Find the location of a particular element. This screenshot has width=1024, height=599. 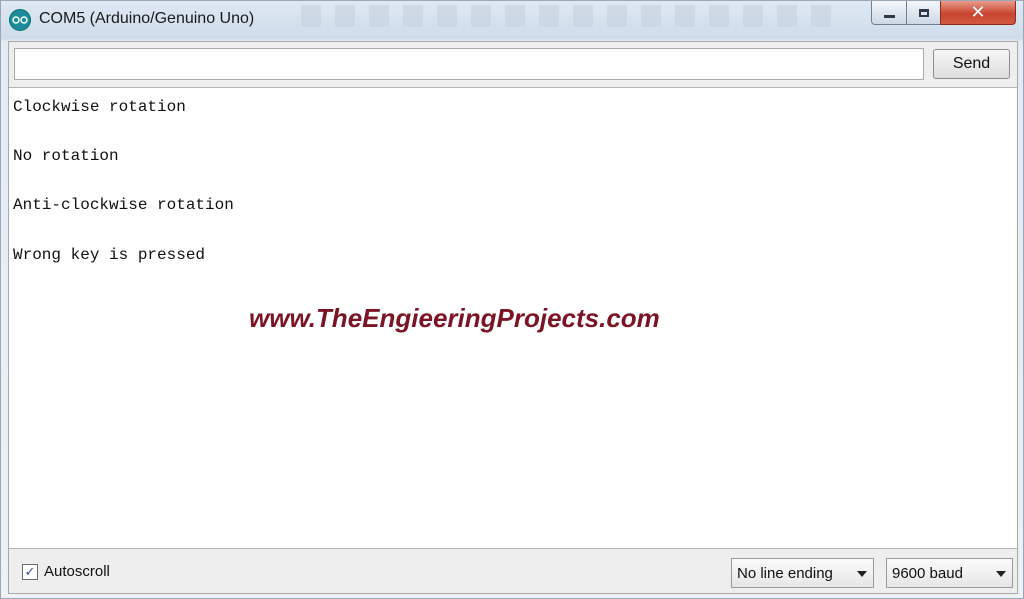

autoscroll-label: Autoscroll is located at coordinates (77, 571).